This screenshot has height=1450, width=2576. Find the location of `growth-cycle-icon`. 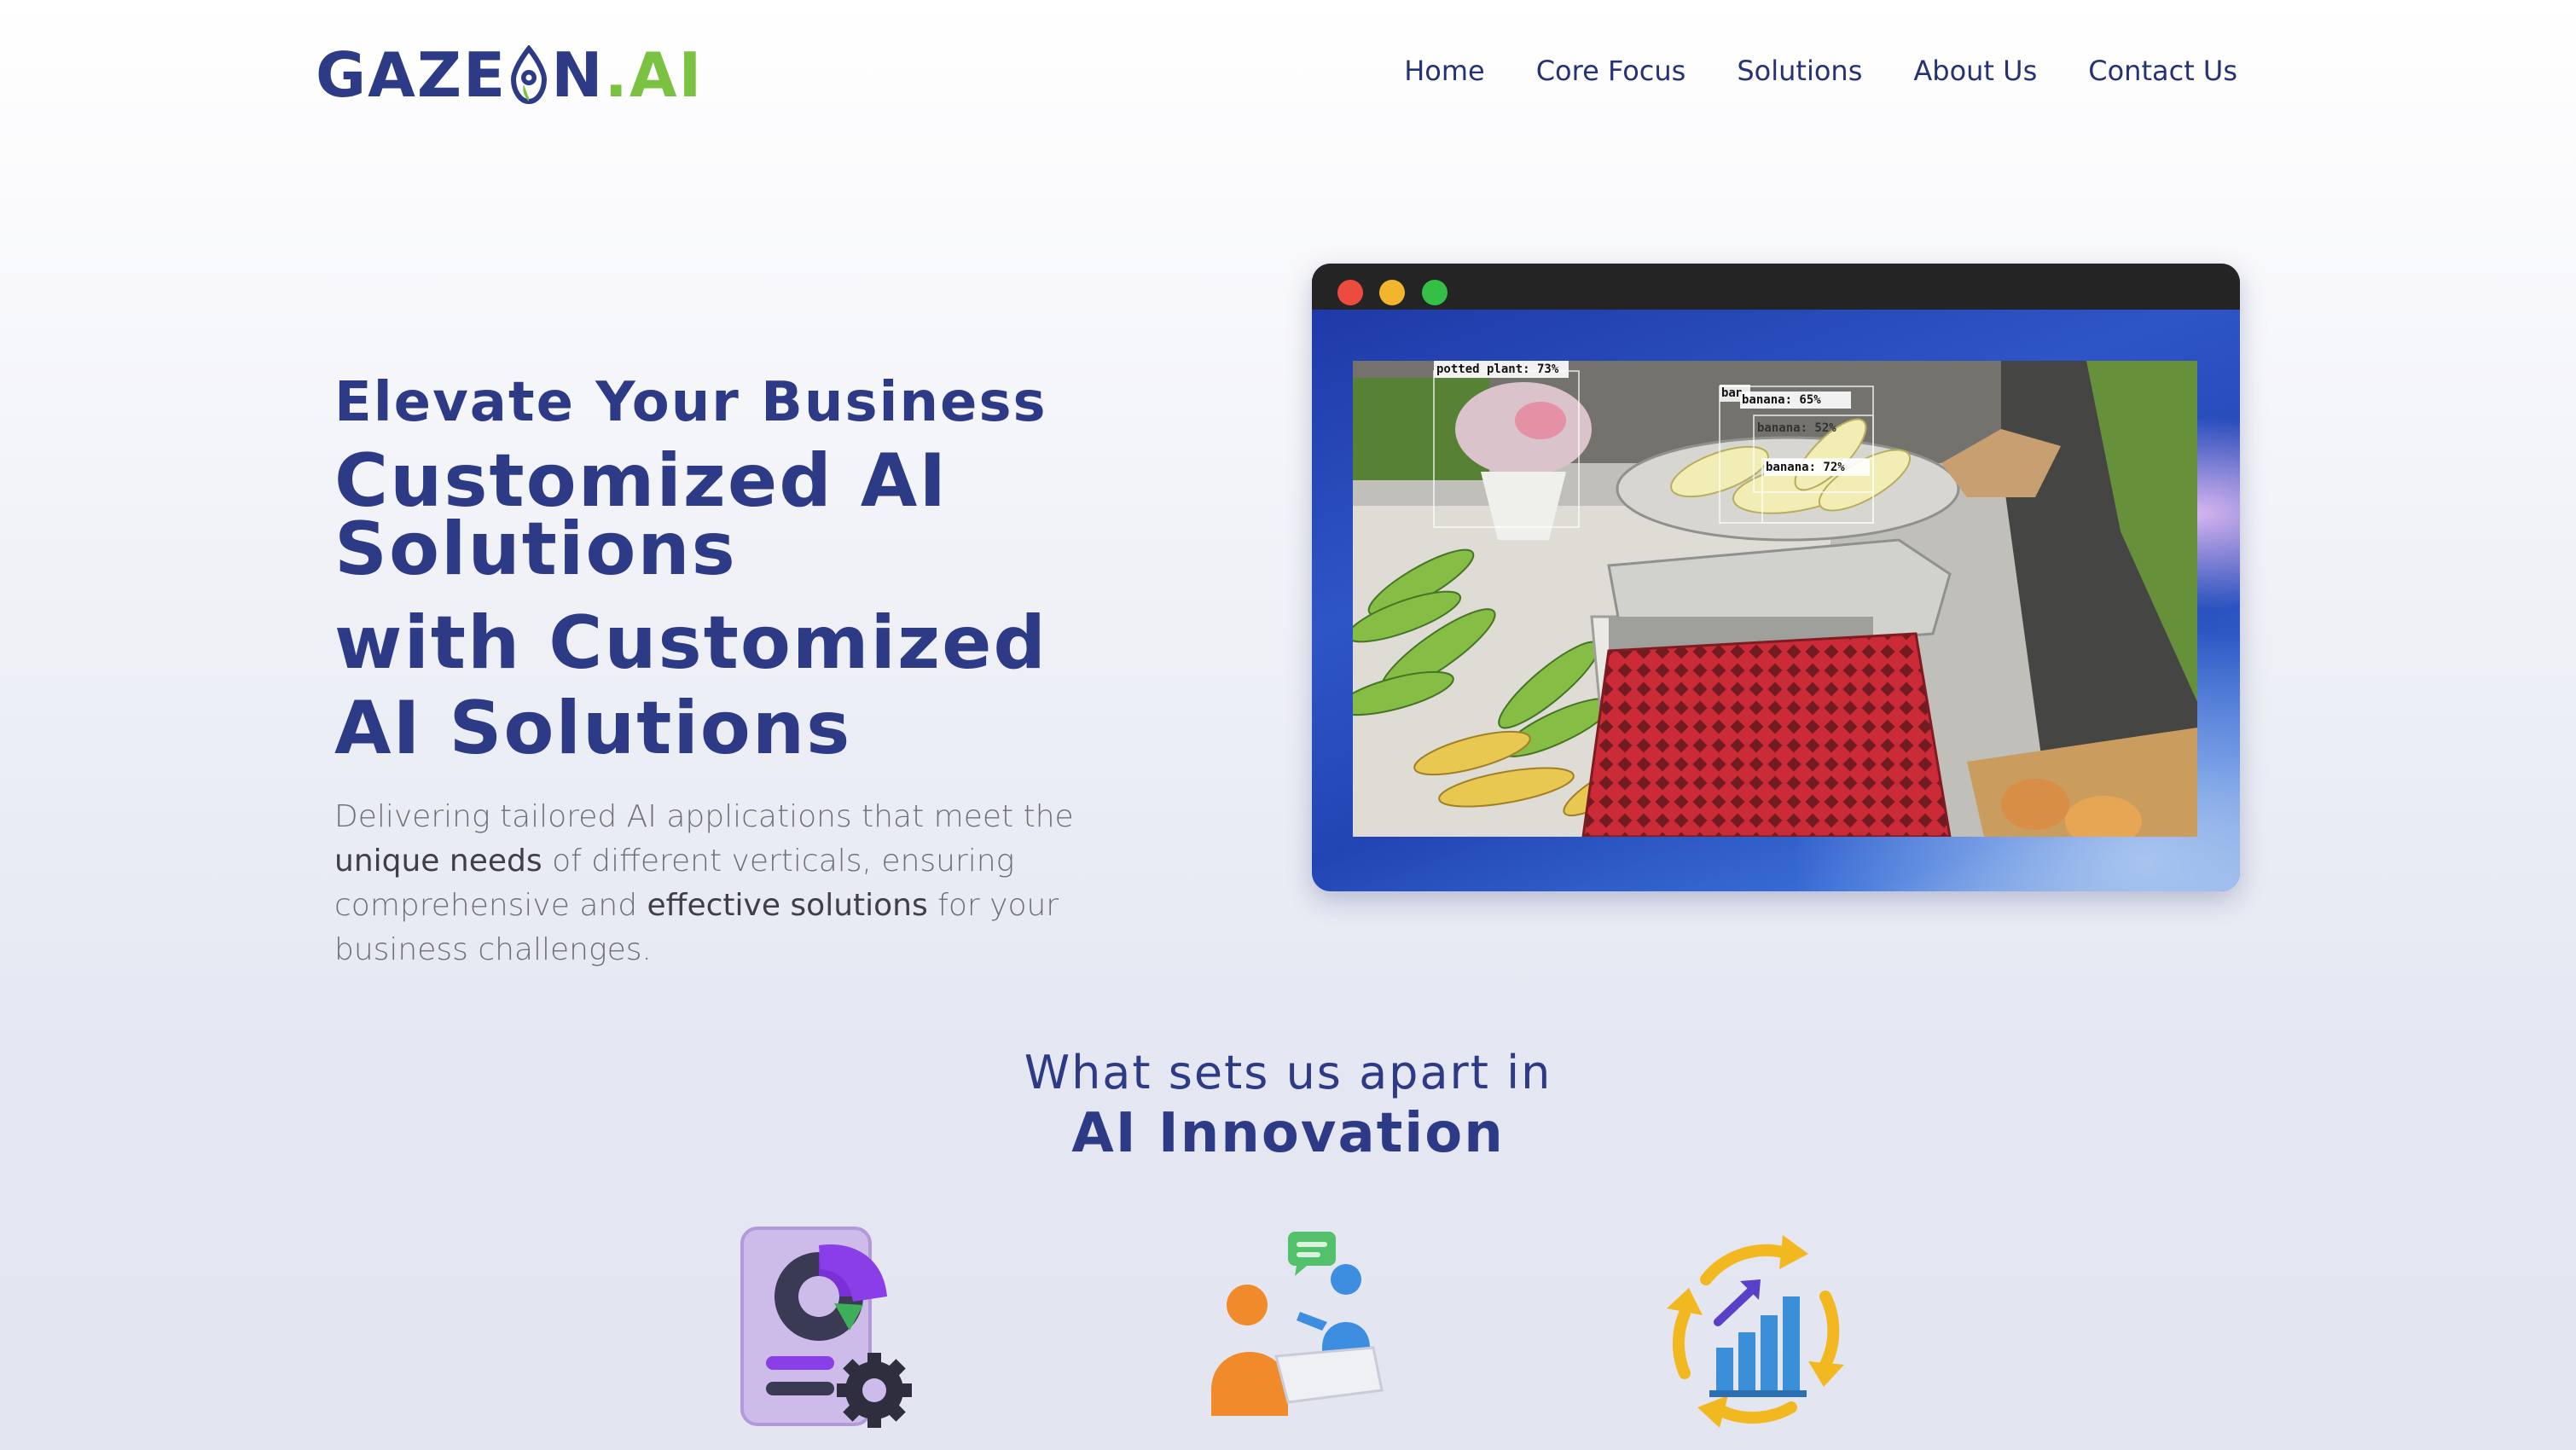

growth-cycle-icon is located at coordinates (1757, 1330).